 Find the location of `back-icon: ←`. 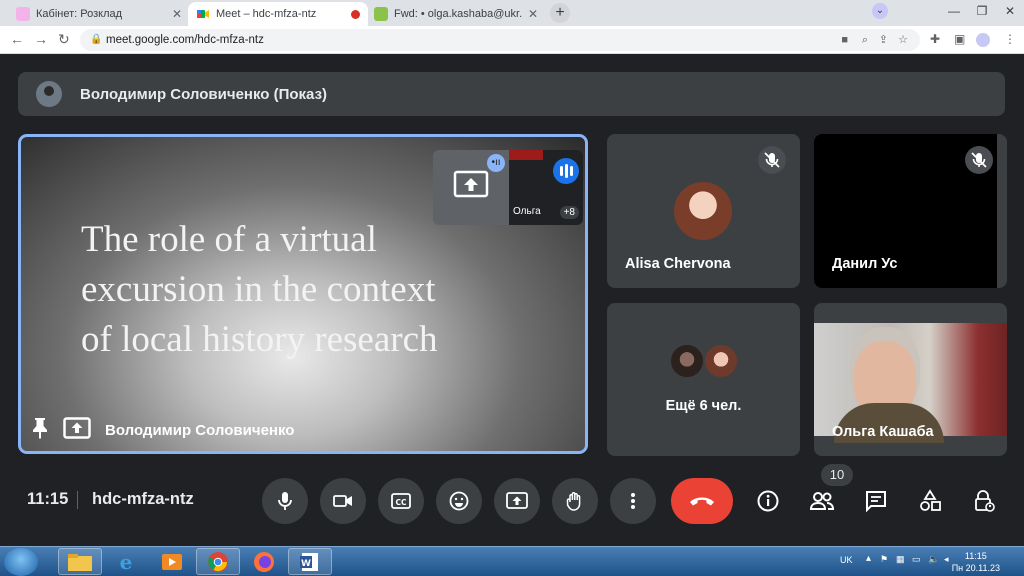

back-icon: ← is located at coordinates (17, 39).